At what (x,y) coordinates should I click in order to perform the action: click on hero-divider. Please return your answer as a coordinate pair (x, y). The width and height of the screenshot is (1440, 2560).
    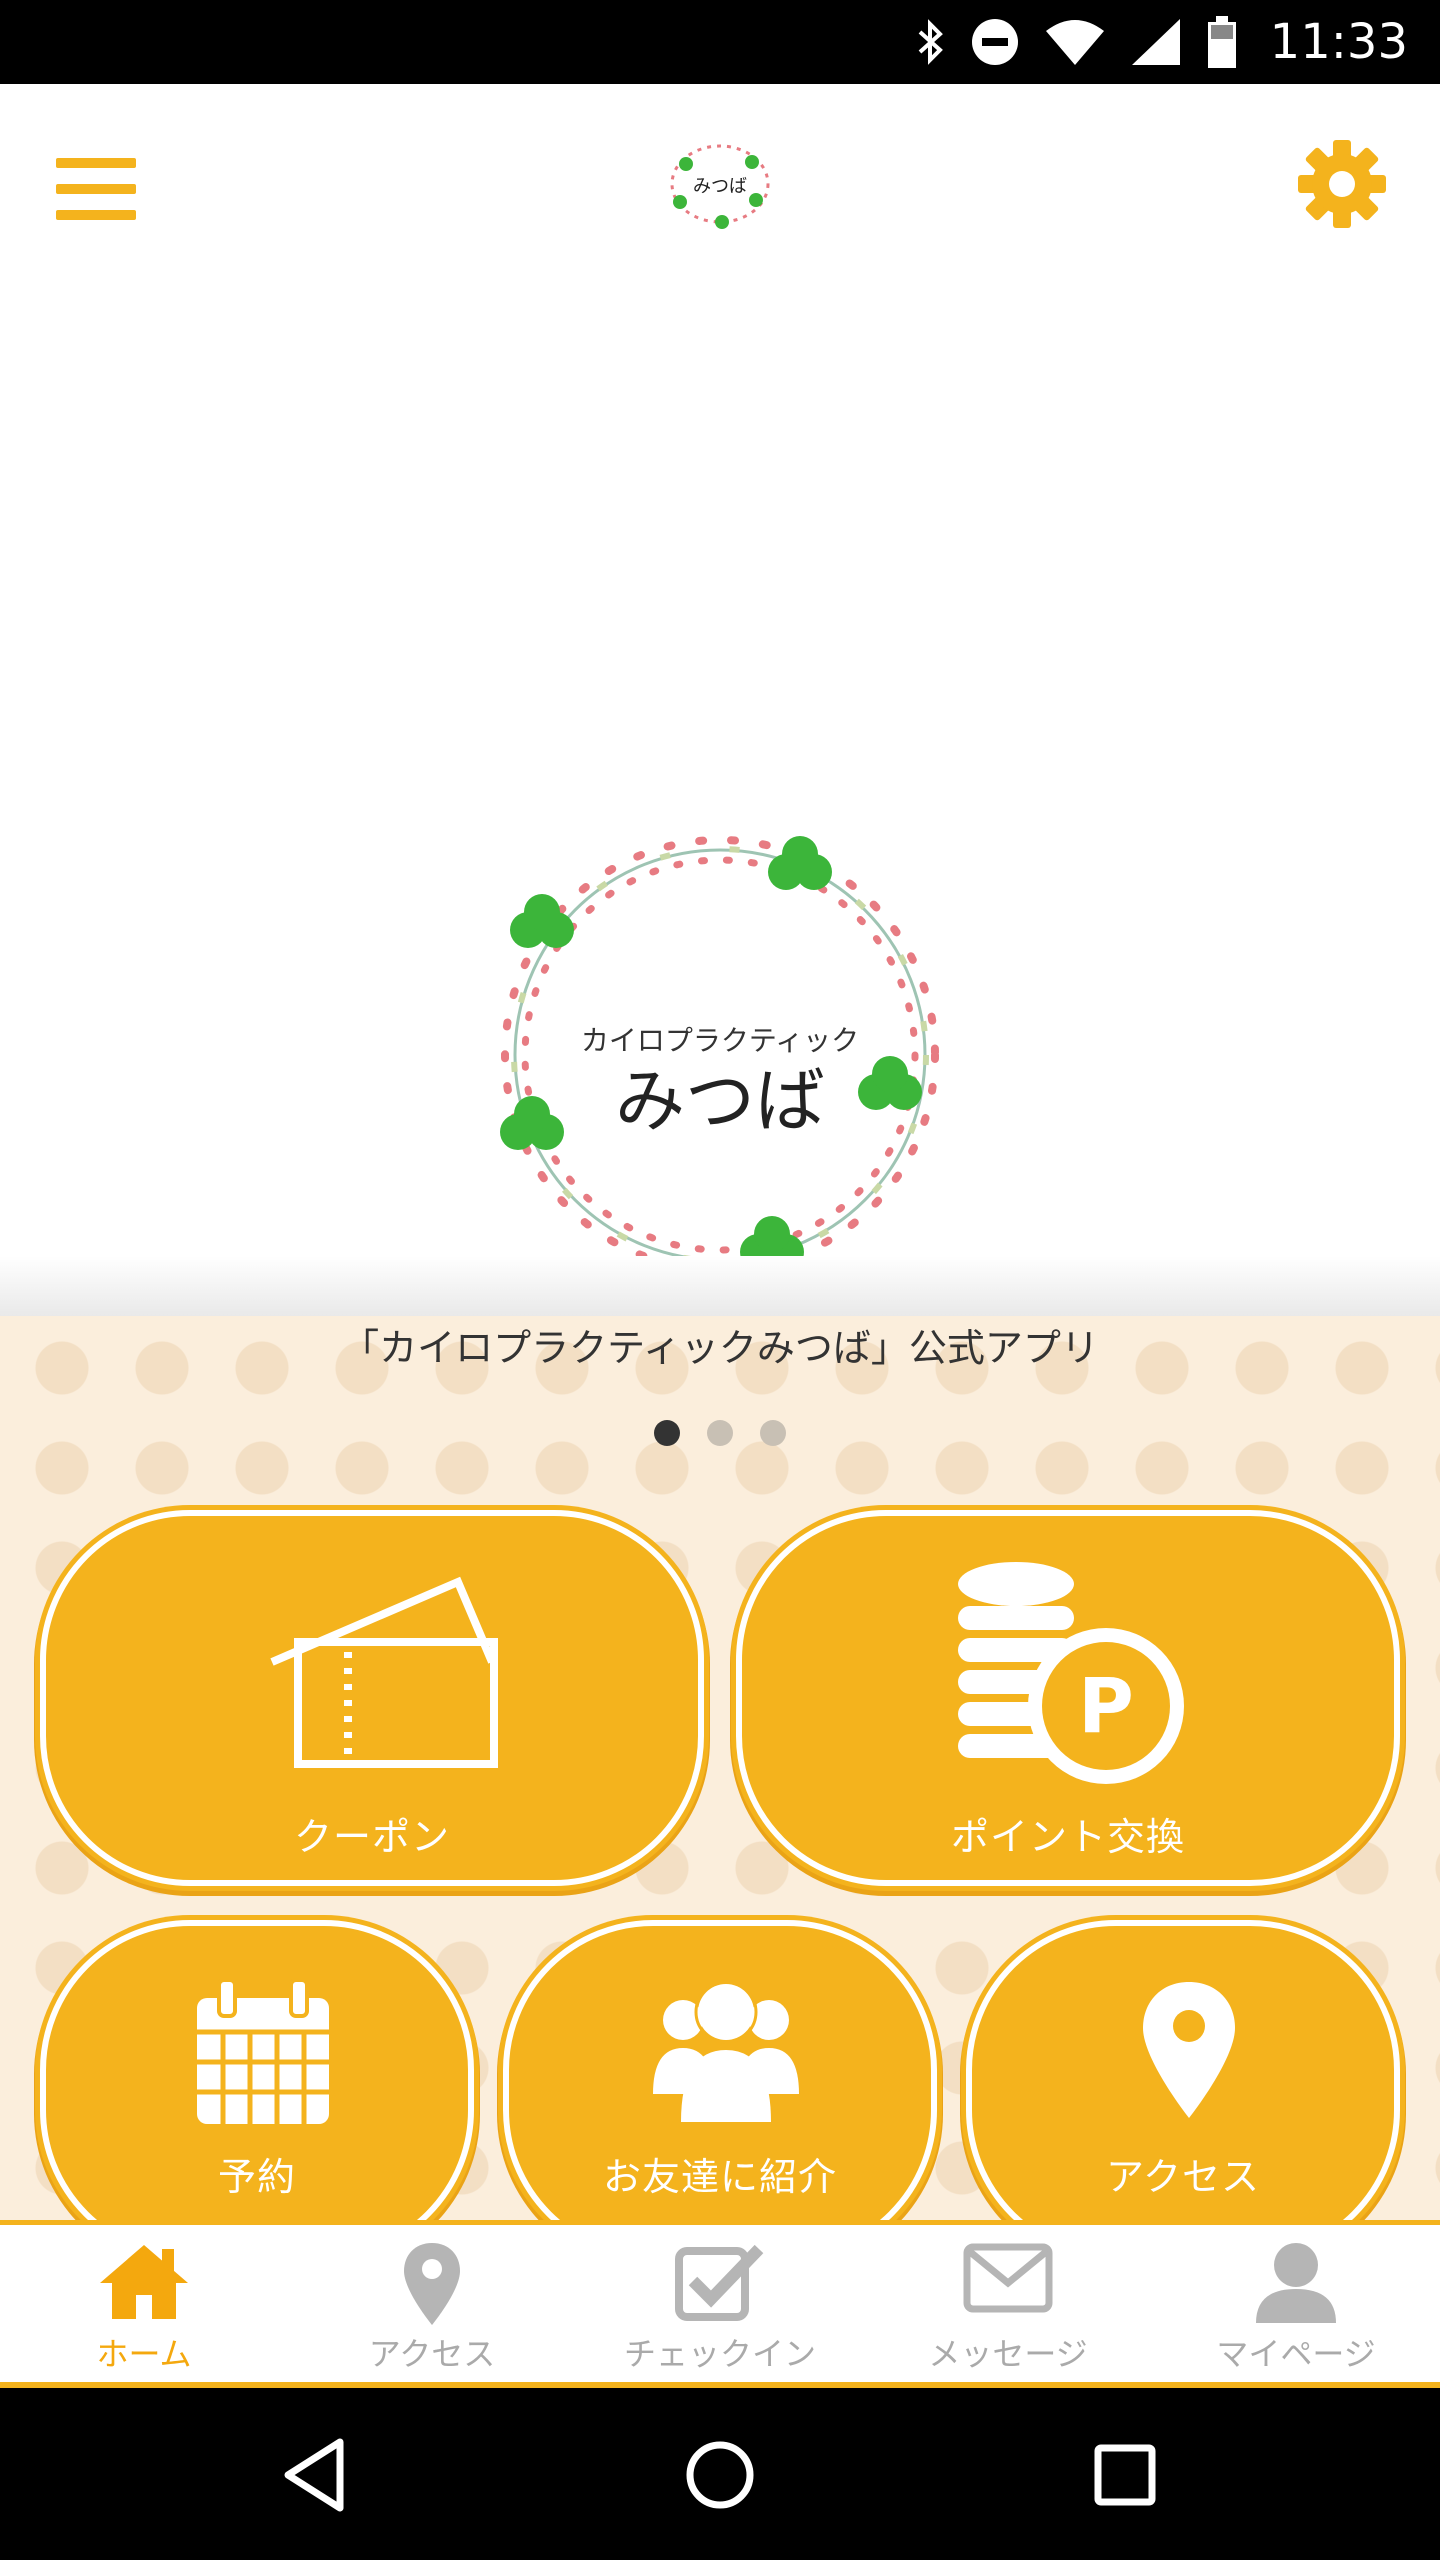
    Looking at the image, I should click on (720, 1286).